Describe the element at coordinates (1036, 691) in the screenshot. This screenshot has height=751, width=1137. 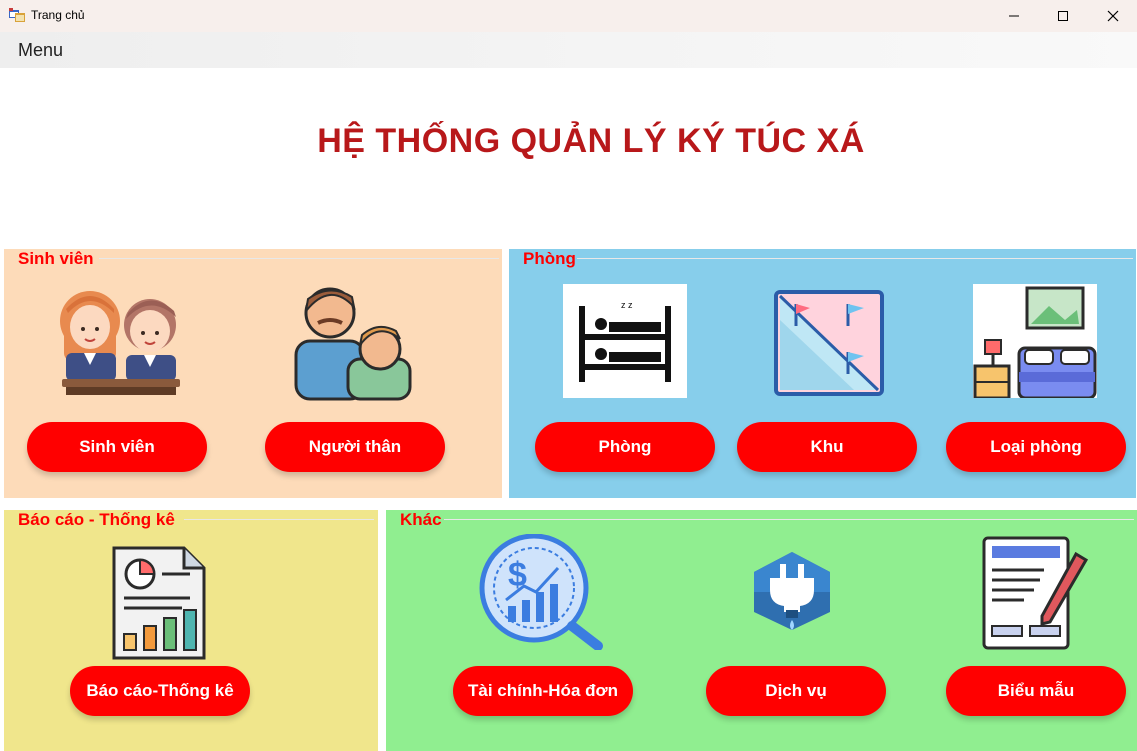
I see `bieu-mau-button: Biểu mẫu` at that location.